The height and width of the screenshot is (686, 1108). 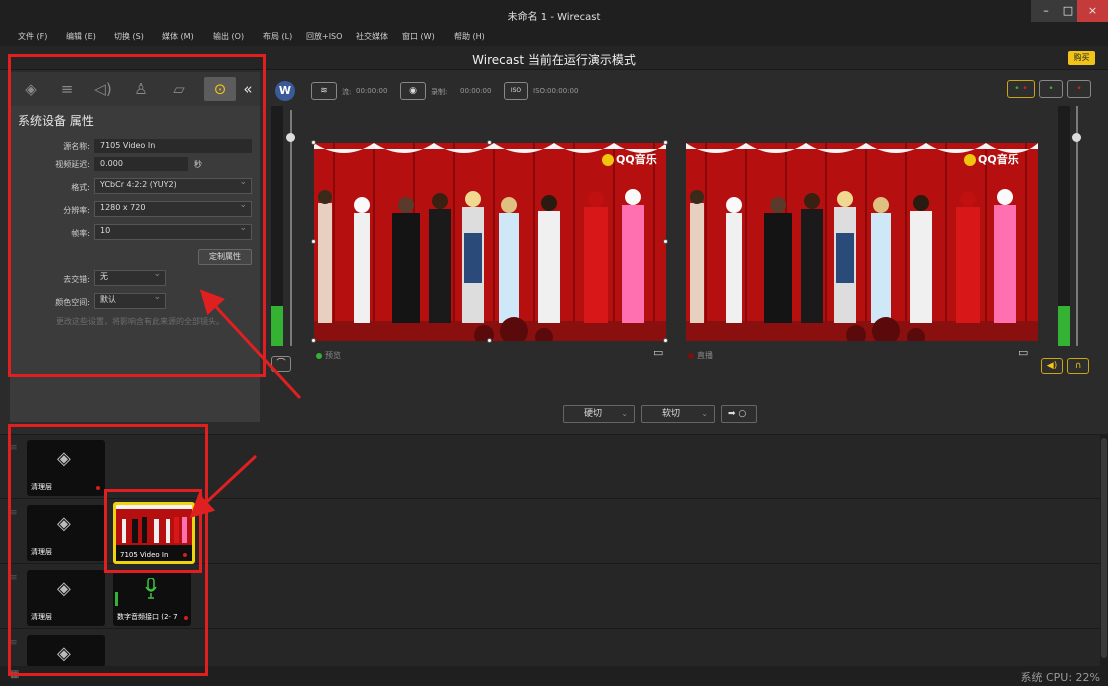 What do you see at coordinates (250, 344) in the screenshot?
I see `annotation-arrow-up` at bounding box center [250, 344].